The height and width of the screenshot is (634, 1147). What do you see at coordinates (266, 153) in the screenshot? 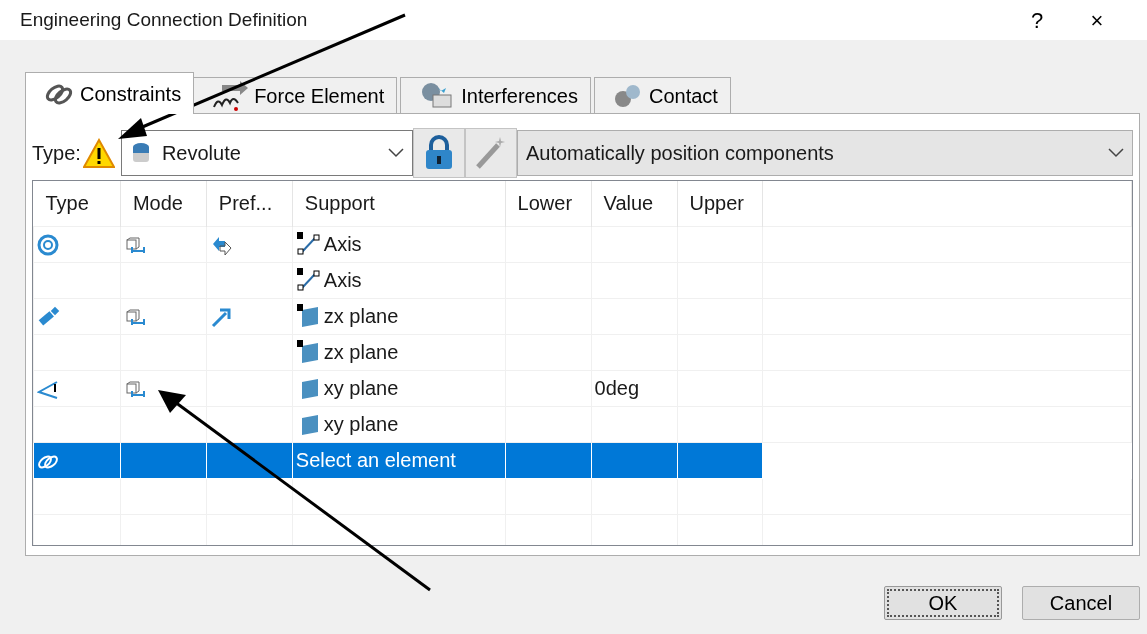
I see `type-dropdown: Revolute` at bounding box center [266, 153].